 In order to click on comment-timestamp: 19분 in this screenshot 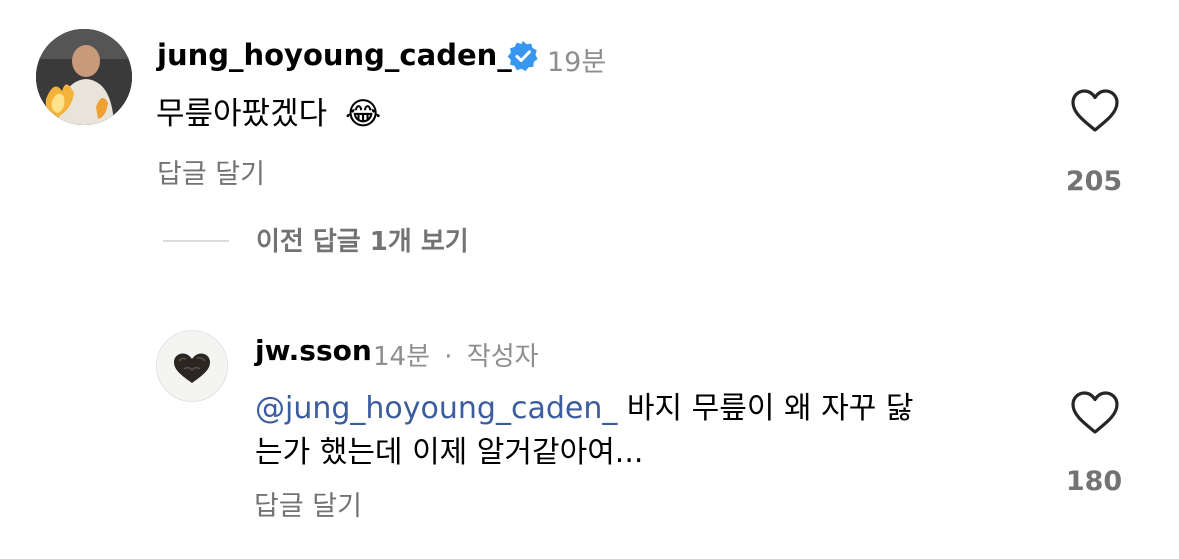, I will do `click(577, 62)`.